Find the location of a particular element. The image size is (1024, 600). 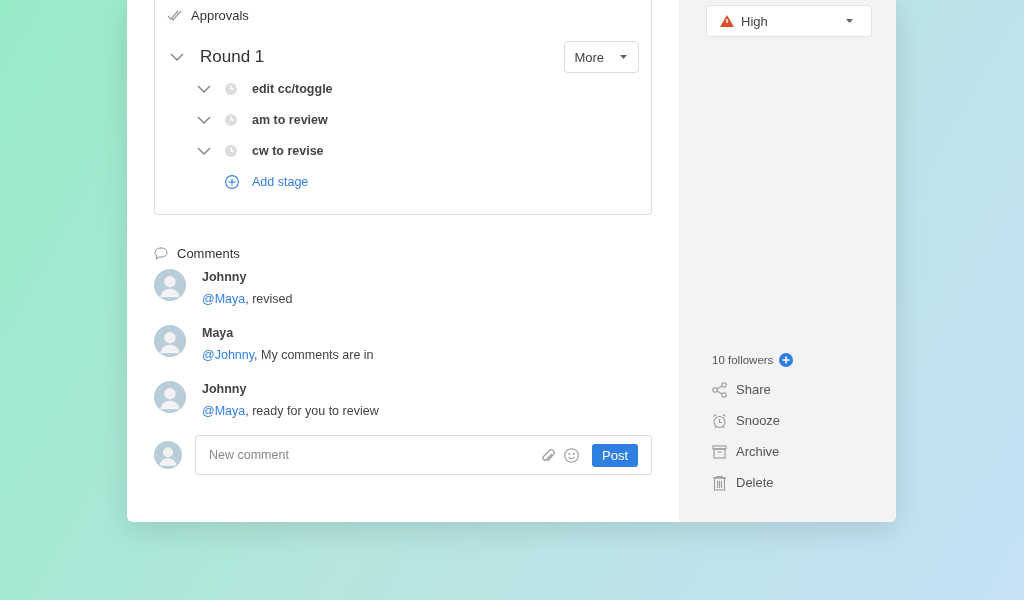

smiley-icon is located at coordinates (571, 455).